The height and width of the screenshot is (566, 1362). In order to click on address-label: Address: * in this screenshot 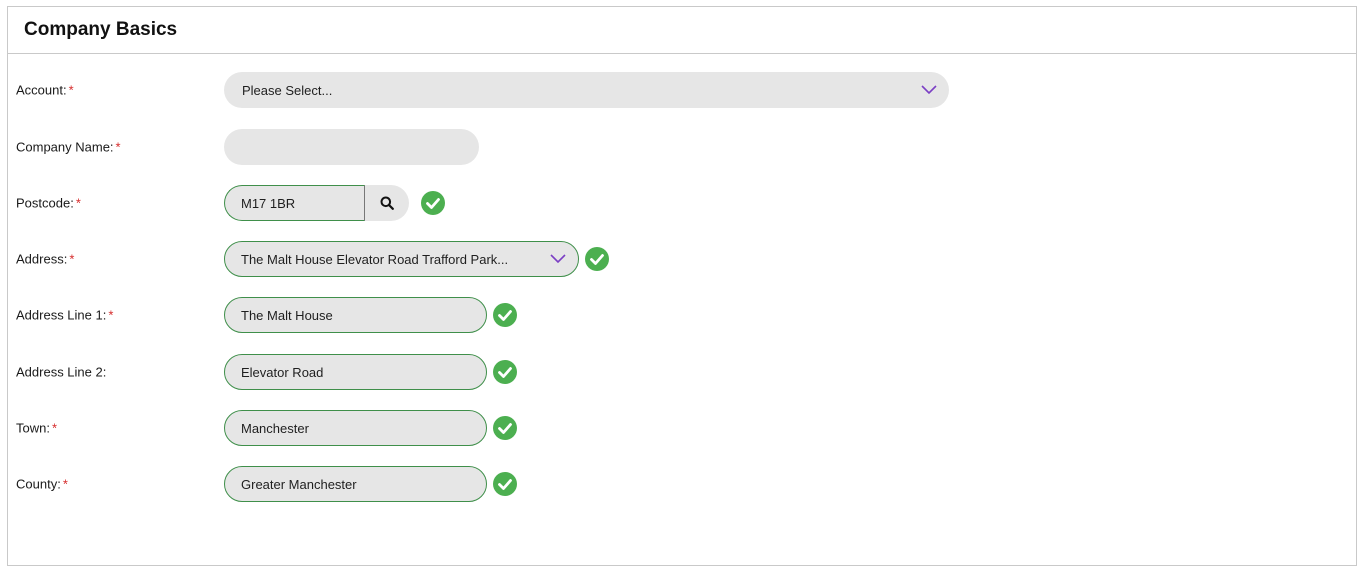, I will do `click(45, 259)`.